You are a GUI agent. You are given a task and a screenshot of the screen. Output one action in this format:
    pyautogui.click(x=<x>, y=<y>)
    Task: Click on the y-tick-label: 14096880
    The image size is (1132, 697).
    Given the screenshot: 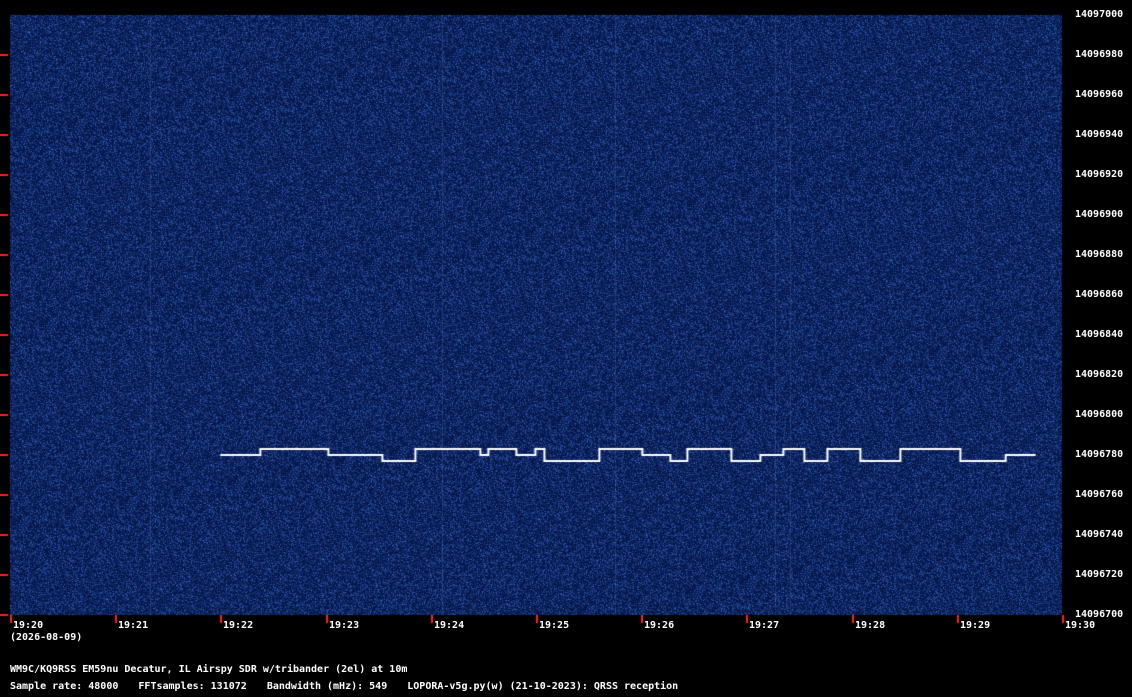 What is the action you would take?
    pyautogui.click(x=1099, y=254)
    